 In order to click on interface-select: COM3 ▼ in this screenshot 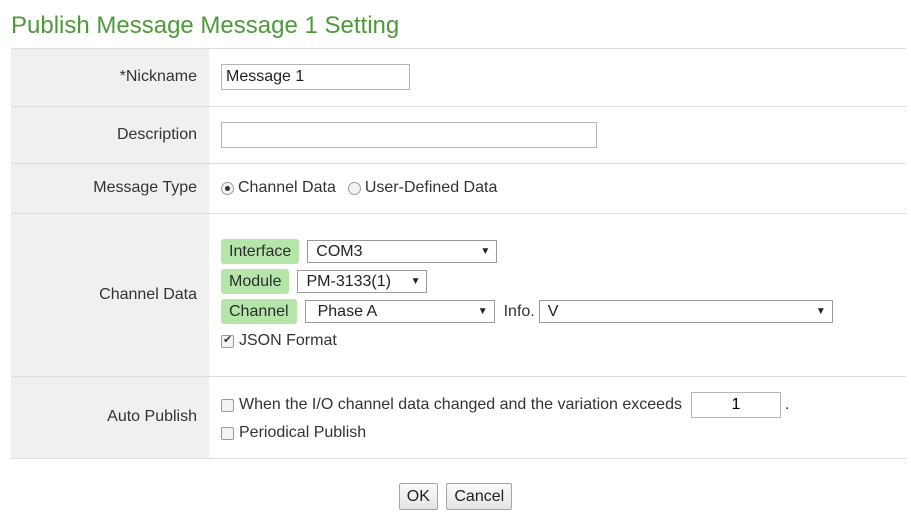, I will do `click(402, 251)`.